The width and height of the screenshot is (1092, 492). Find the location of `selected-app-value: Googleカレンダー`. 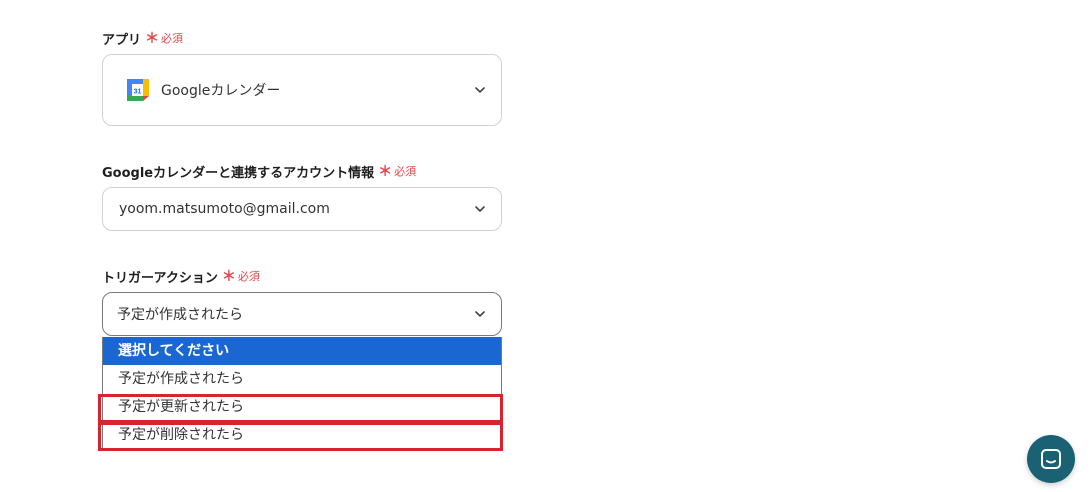

selected-app-value: Googleカレンダー is located at coordinates (221, 91).